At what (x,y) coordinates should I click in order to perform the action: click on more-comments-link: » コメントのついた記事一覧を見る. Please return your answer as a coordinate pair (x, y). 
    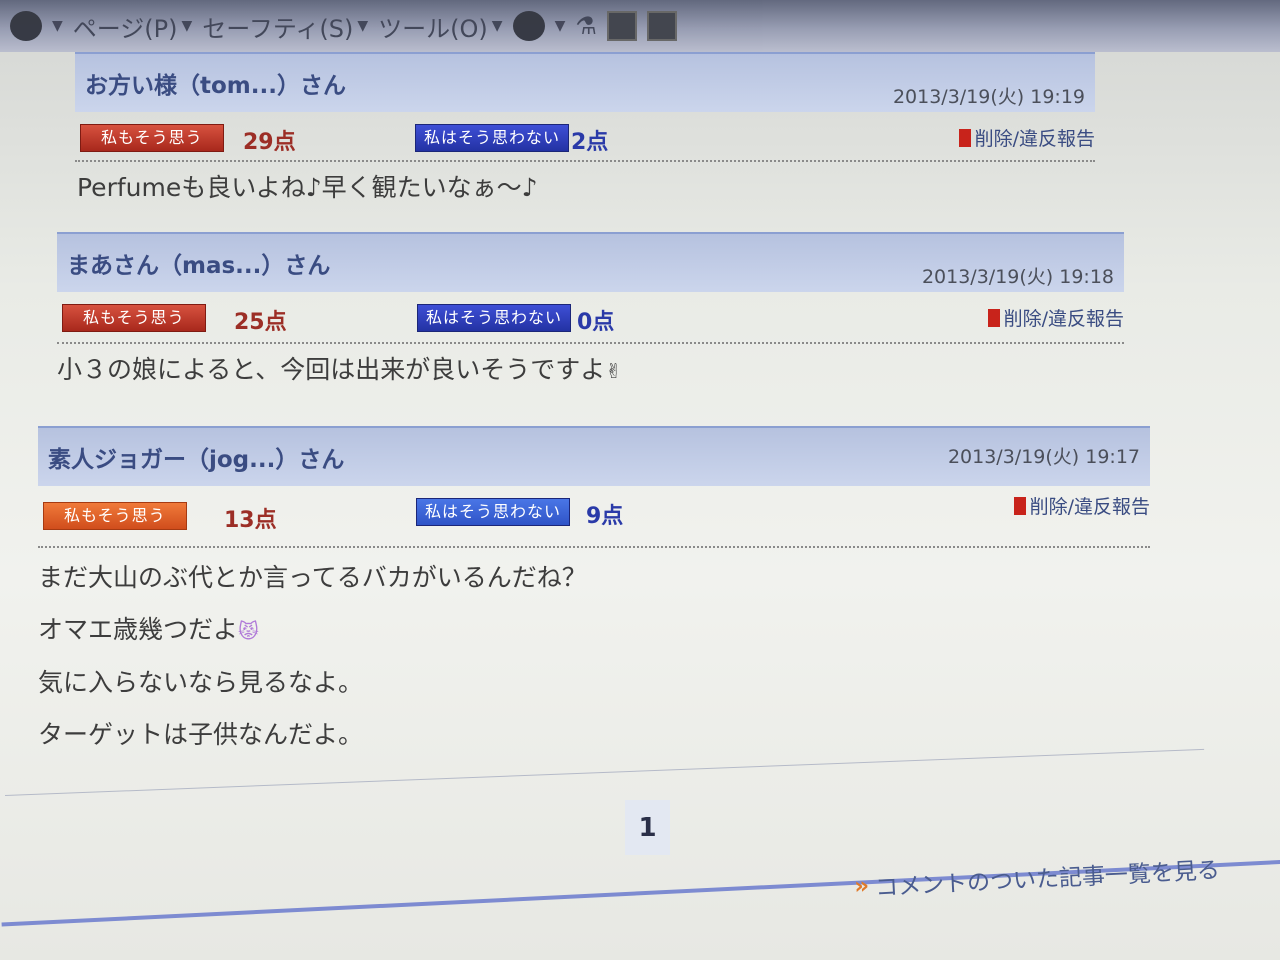
    Looking at the image, I should click on (1037, 876).